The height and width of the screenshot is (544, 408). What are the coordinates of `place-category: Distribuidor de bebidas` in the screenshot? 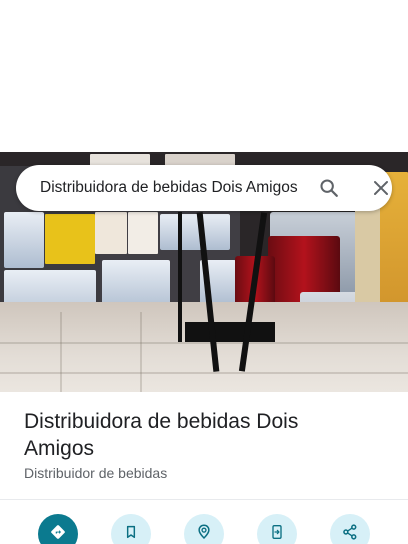 It's located at (96, 473).